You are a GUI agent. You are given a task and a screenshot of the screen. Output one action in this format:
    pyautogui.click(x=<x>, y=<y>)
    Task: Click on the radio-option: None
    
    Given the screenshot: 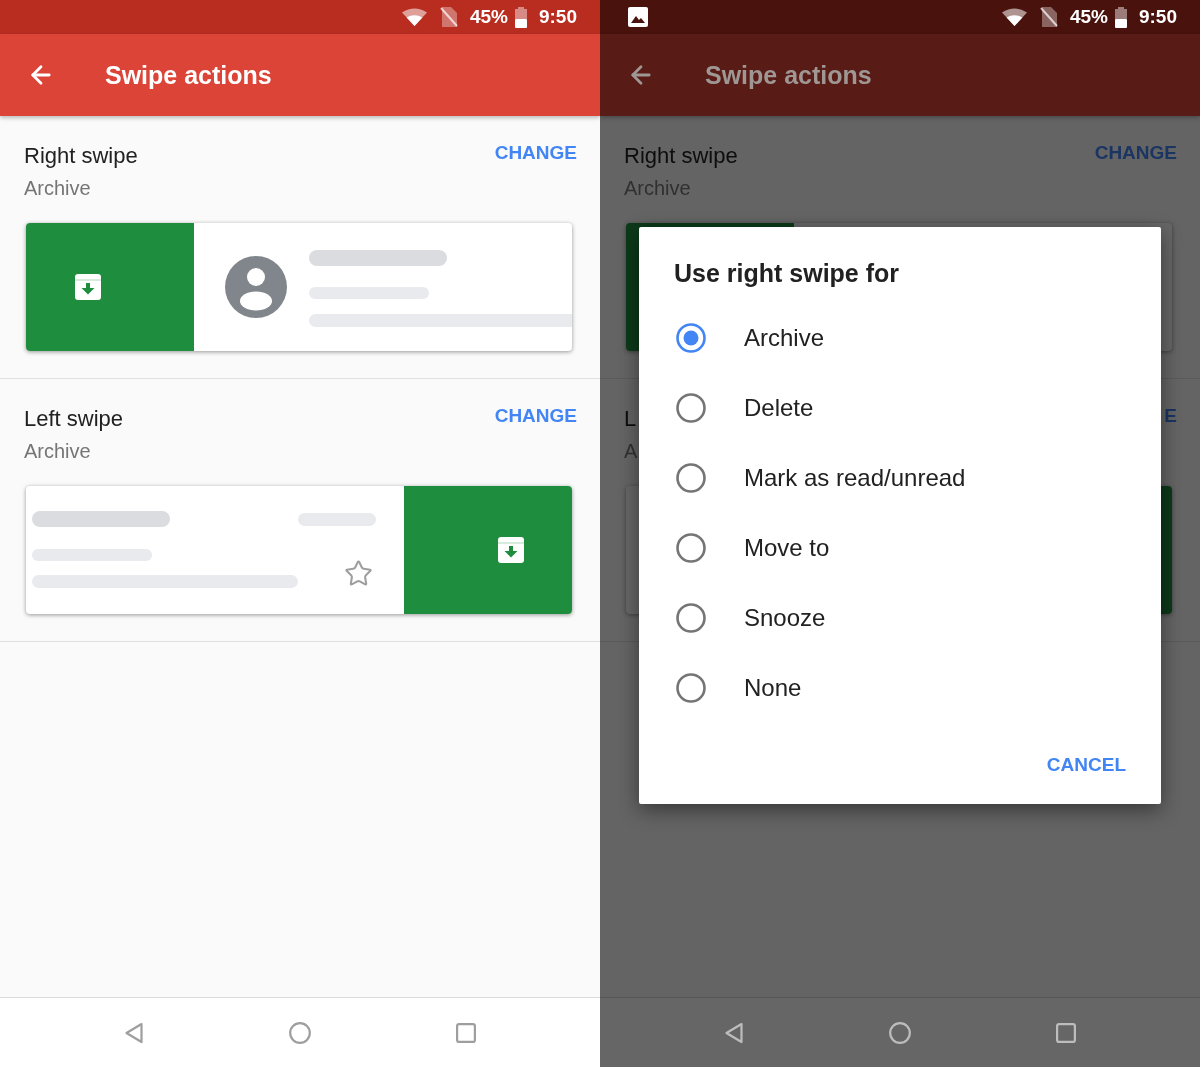 What is the action you would take?
    pyautogui.click(x=900, y=688)
    